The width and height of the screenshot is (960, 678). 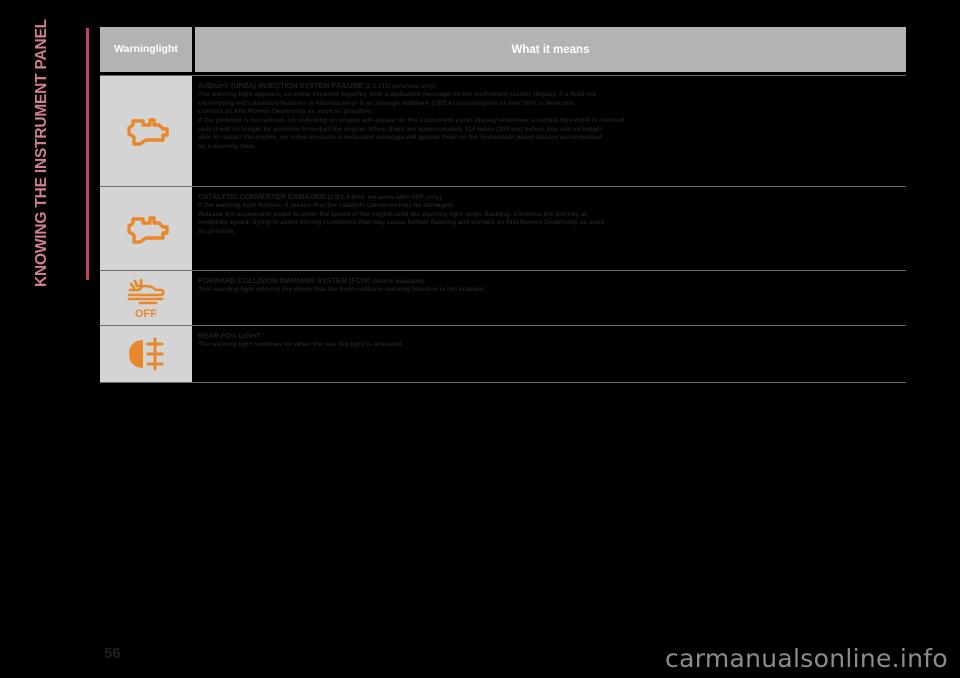 What do you see at coordinates (146, 313) in the screenshot?
I see `off-label: OFF` at bounding box center [146, 313].